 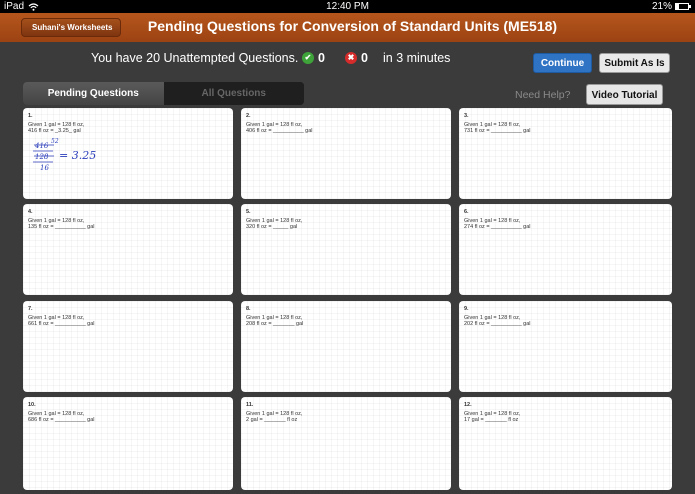 What do you see at coordinates (562, 63) in the screenshot?
I see `continue-button: Continue` at bounding box center [562, 63].